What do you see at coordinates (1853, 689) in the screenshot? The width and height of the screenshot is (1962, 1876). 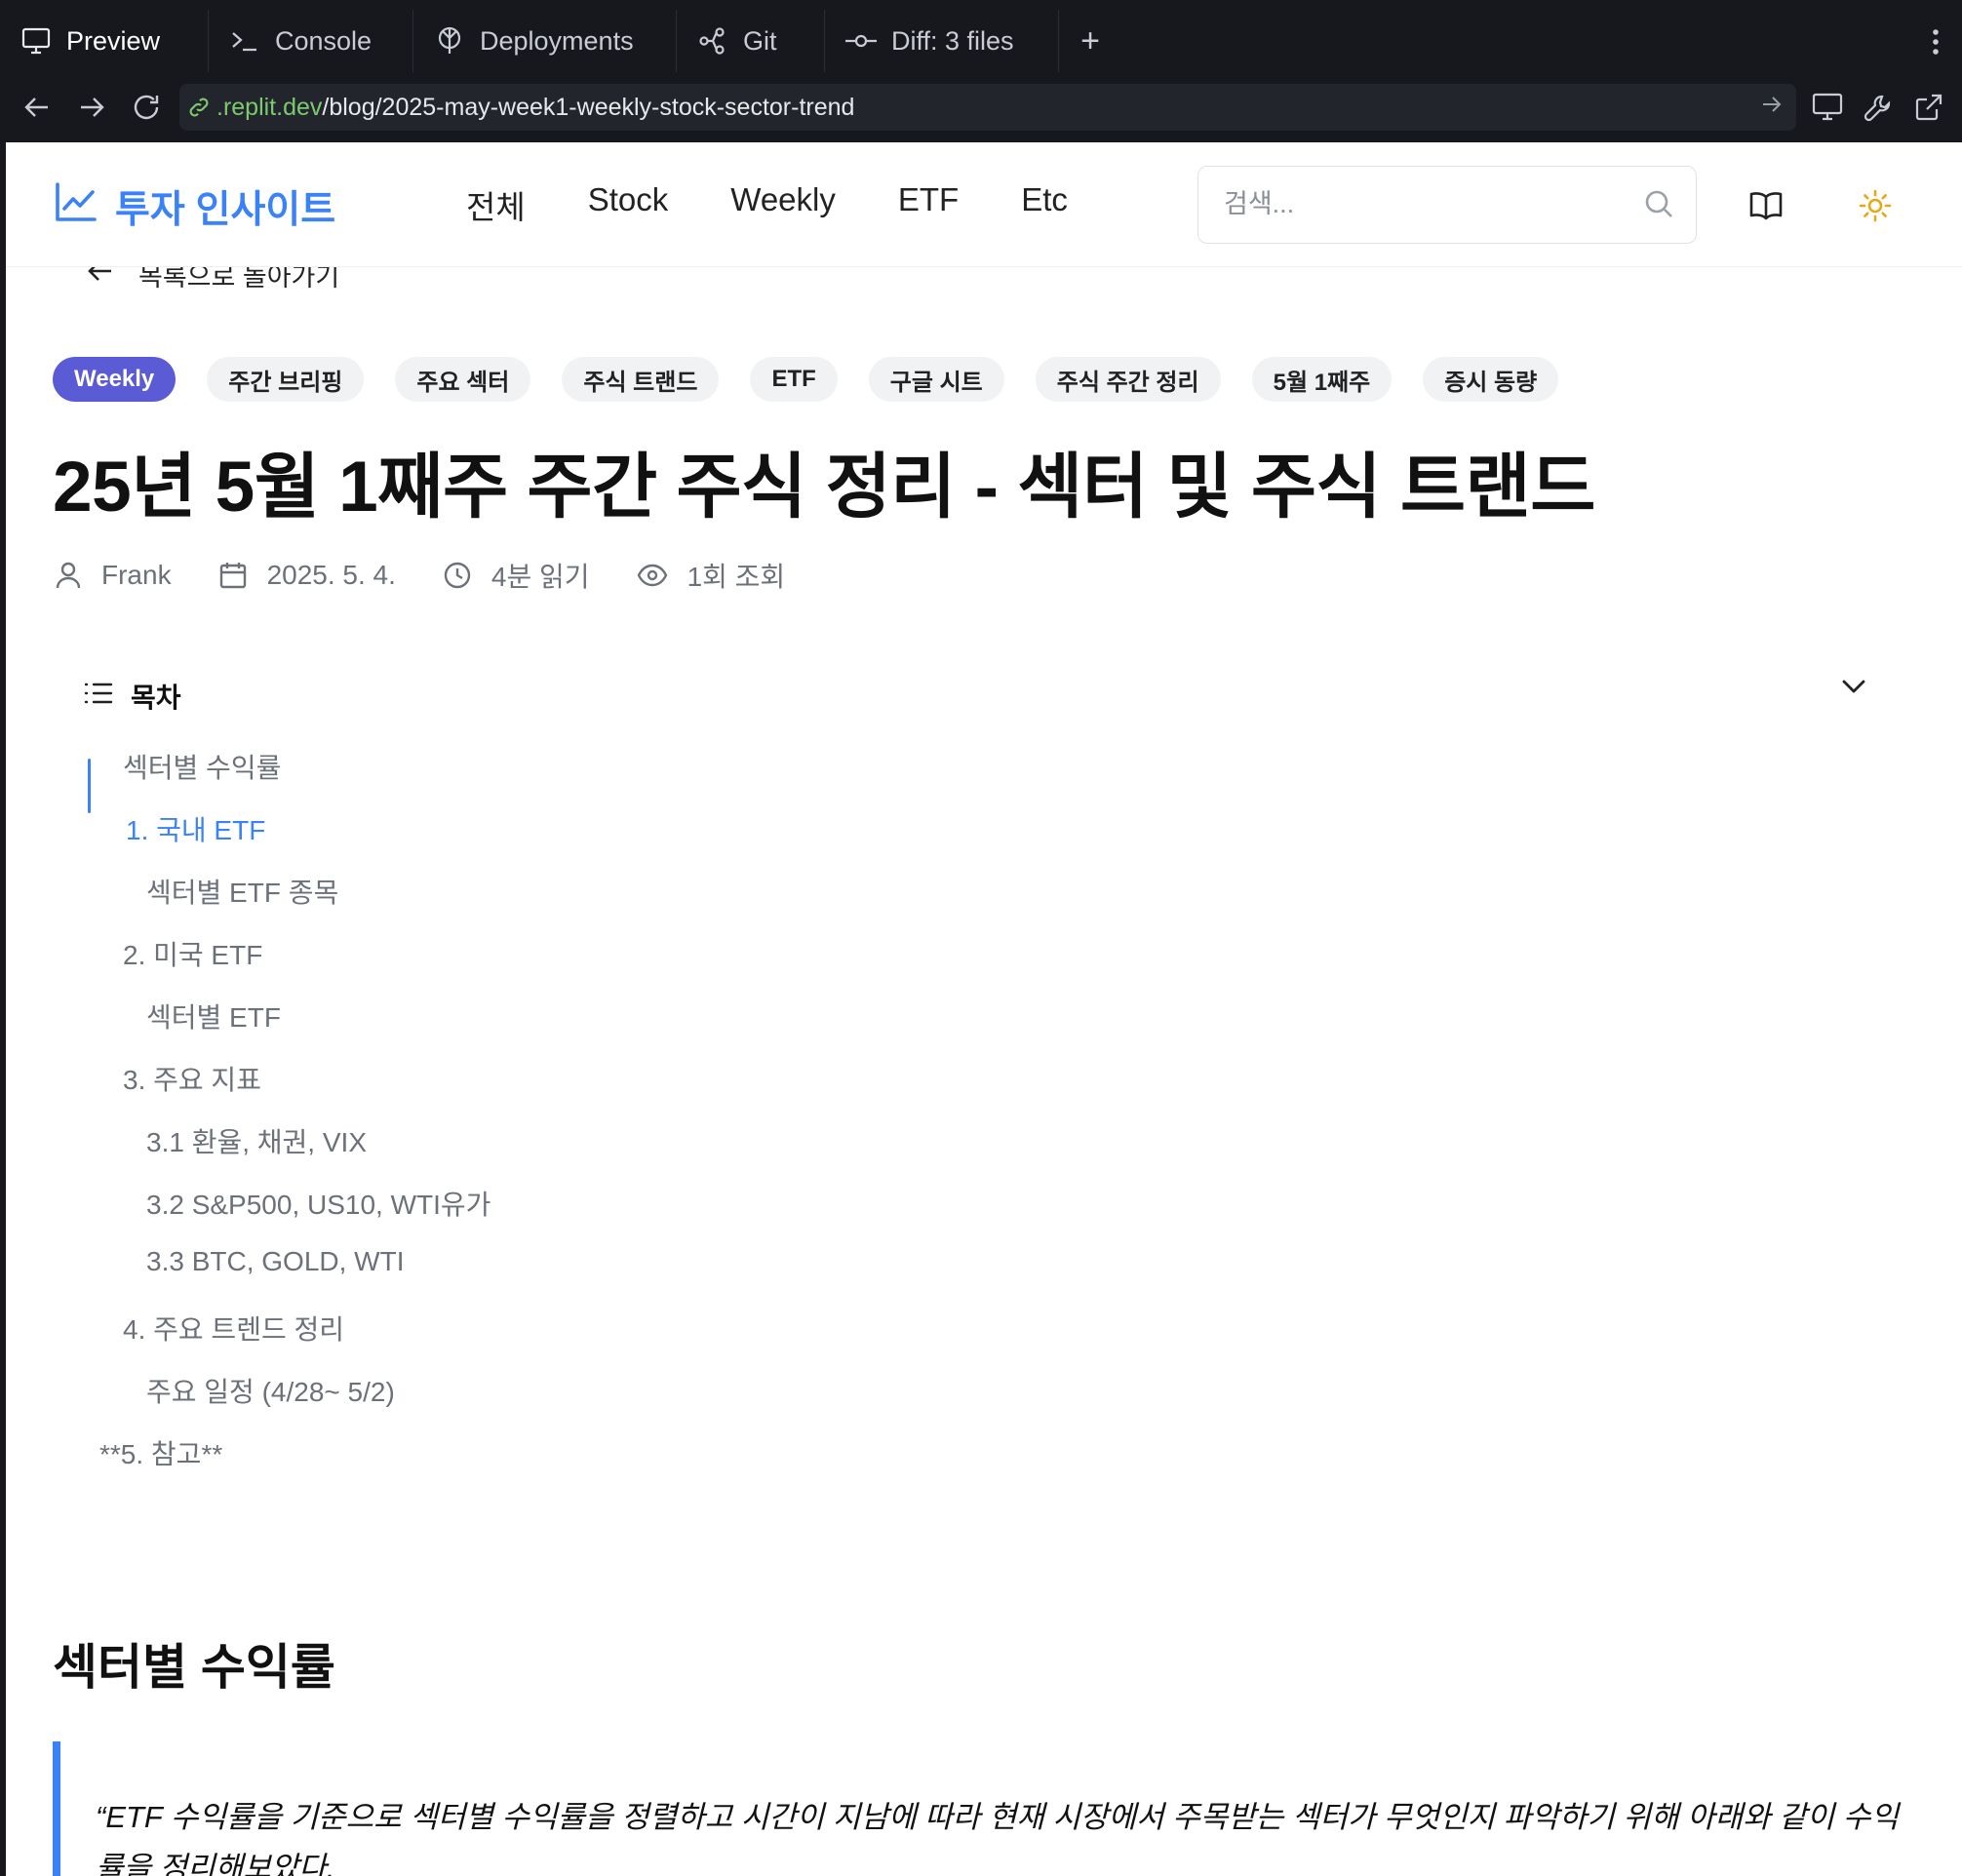 I see `chevron-down-icon` at bounding box center [1853, 689].